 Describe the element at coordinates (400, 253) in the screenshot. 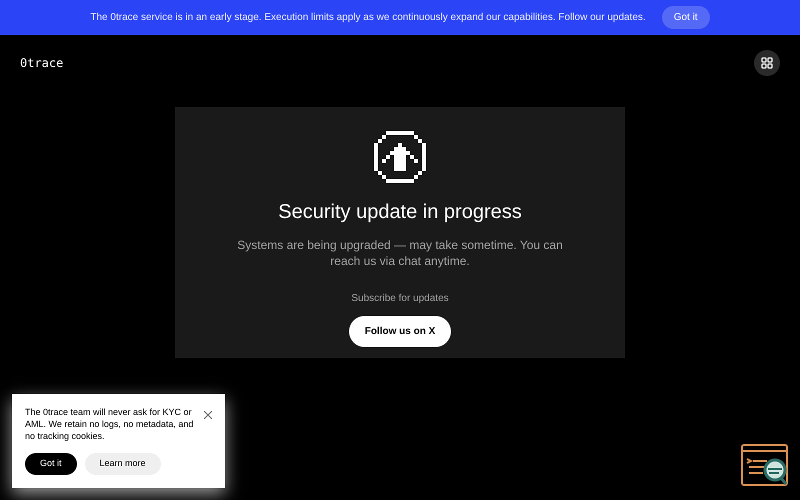

I see `card-description: Systems are being upgraded — may take sometime. You can reach us via chat anytime.` at that location.